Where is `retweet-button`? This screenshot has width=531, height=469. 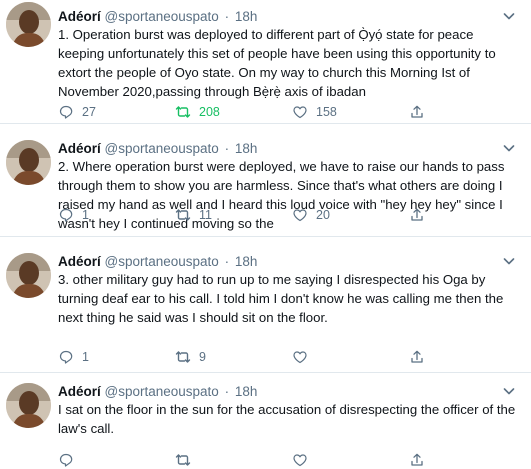
retweet-button is located at coordinates (187, 460).